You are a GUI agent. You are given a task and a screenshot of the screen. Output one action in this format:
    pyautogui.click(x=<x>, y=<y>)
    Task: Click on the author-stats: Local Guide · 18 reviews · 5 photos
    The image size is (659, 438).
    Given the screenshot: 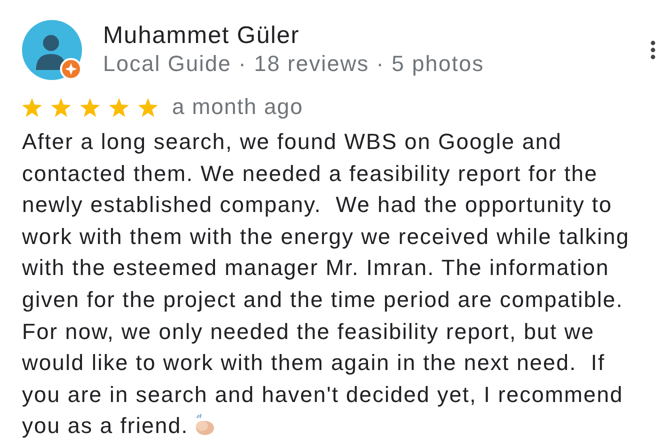 What is the action you would take?
    pyautogui.click(x=293, y=64)
    